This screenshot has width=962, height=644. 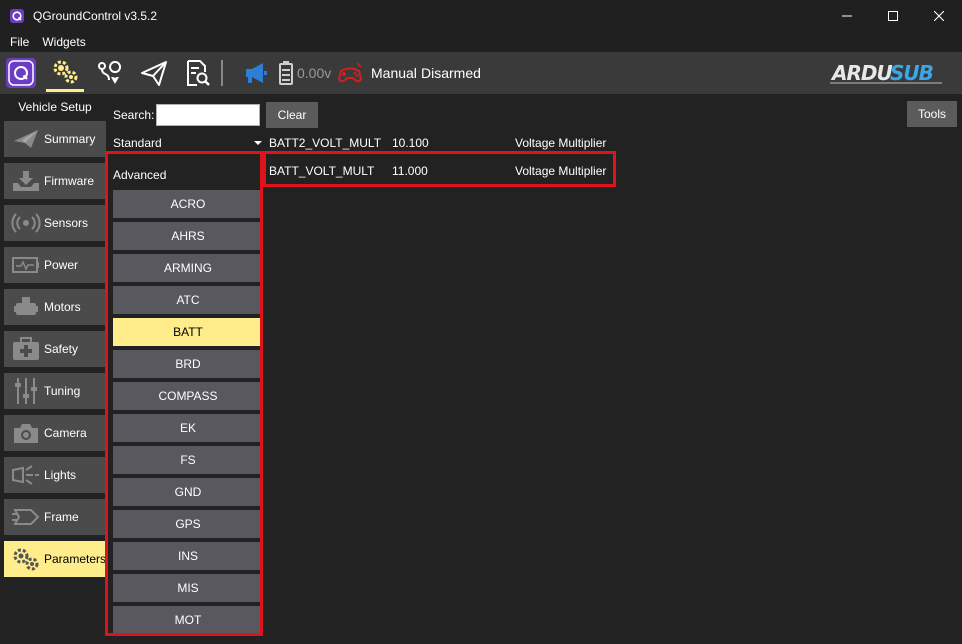 I want to click on qgc-logo-icon, so click(x=21, y=73).